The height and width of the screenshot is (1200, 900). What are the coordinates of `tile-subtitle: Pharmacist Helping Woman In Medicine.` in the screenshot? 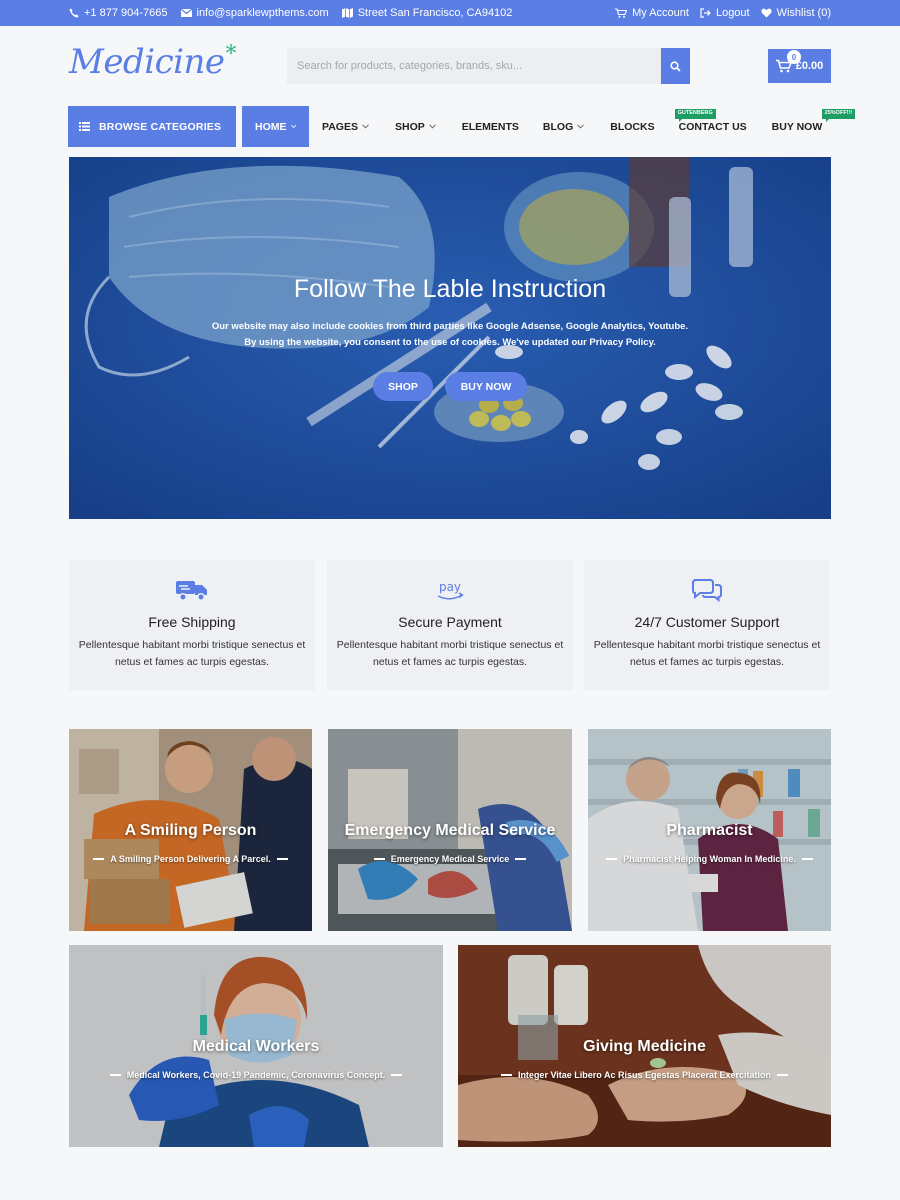 It's located at (709, 859).